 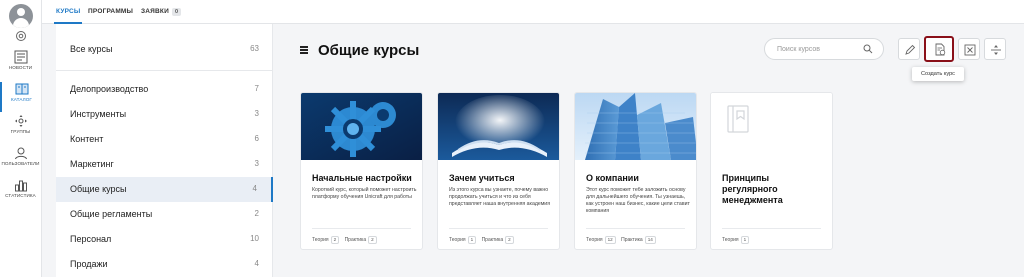 What do you see at coordinates (254, 48) in the screenshot?
I see `category-count: 63` at bounding box center [254, 48].